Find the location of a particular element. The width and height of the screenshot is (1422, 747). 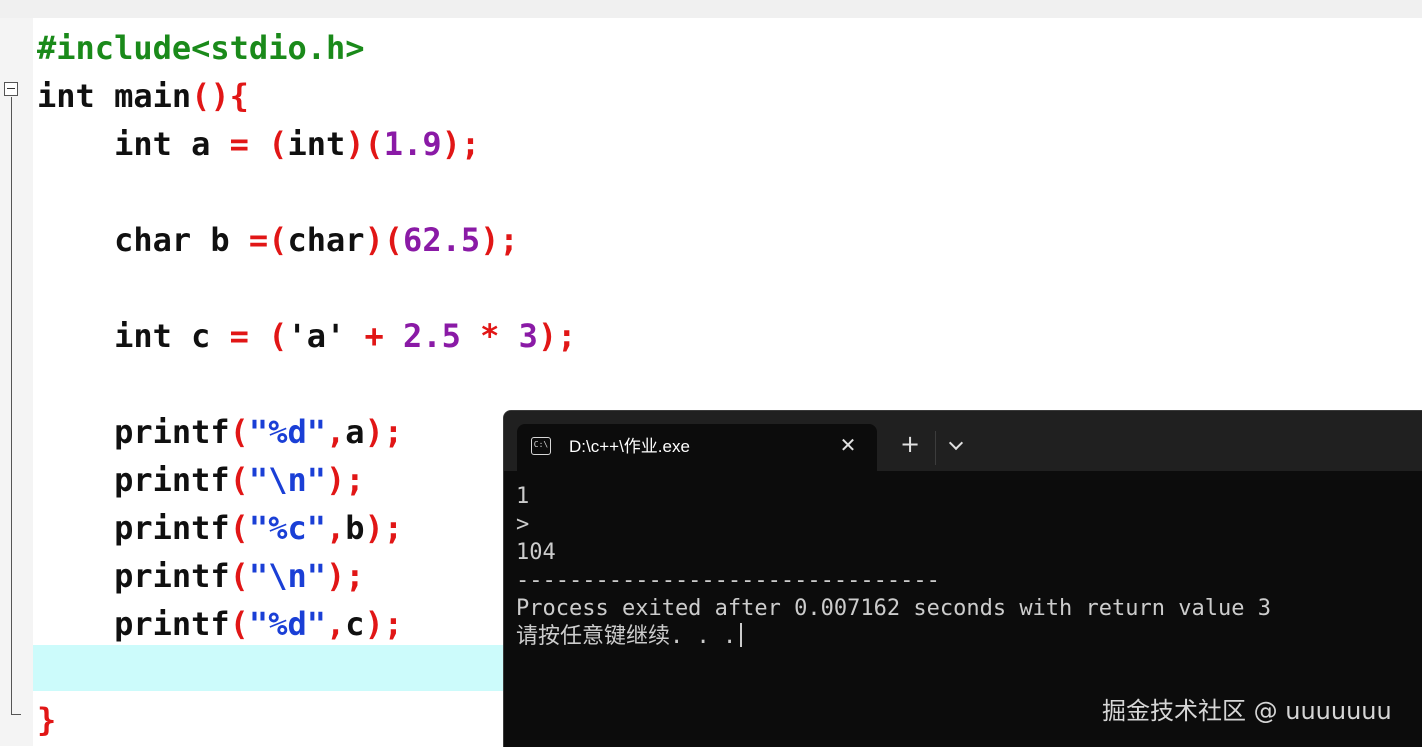

console-icon: C:\ is located at coordinates (541, 446).